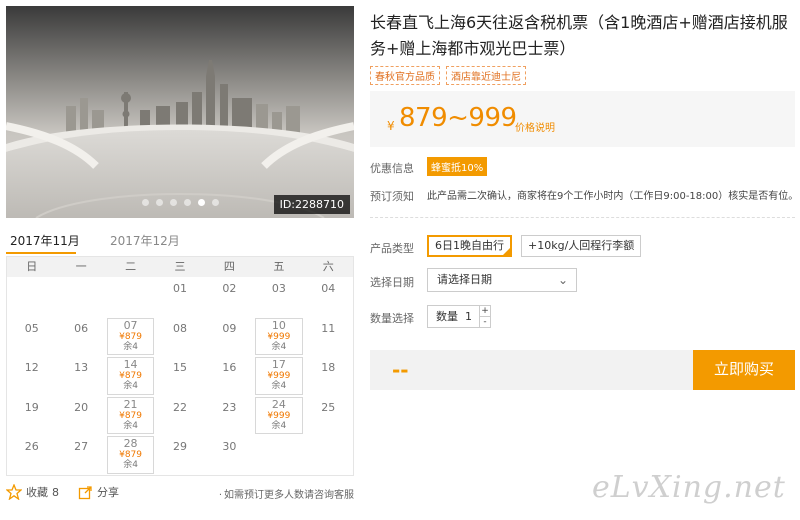 This screenshot has width=800, height=520. What do you see at coordinates (502, 280) in the screenshot?
I see `date-select: 请选择日期 ⌄` at bounding box center [502, 280].